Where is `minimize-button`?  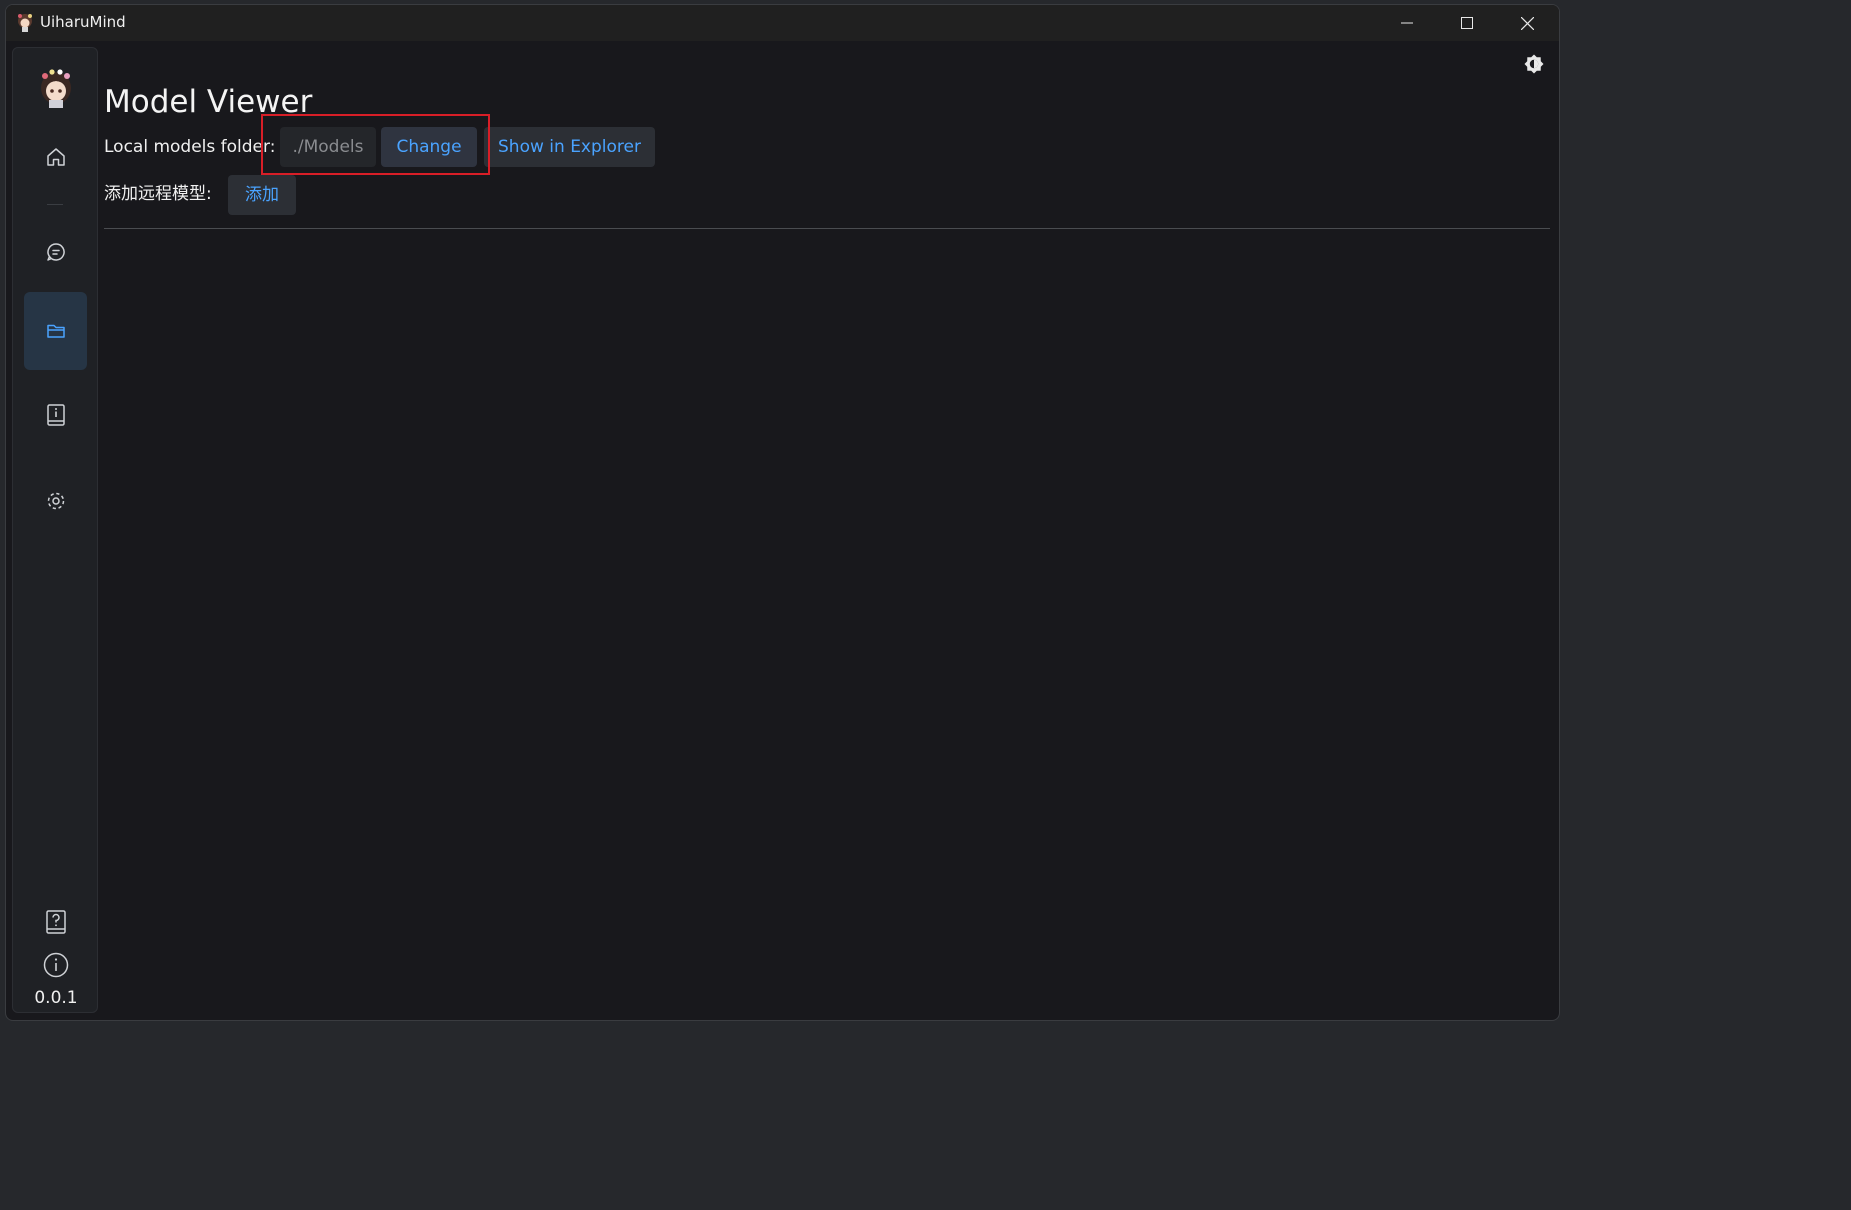 minimize-button is located at coordinates (1407, 23).